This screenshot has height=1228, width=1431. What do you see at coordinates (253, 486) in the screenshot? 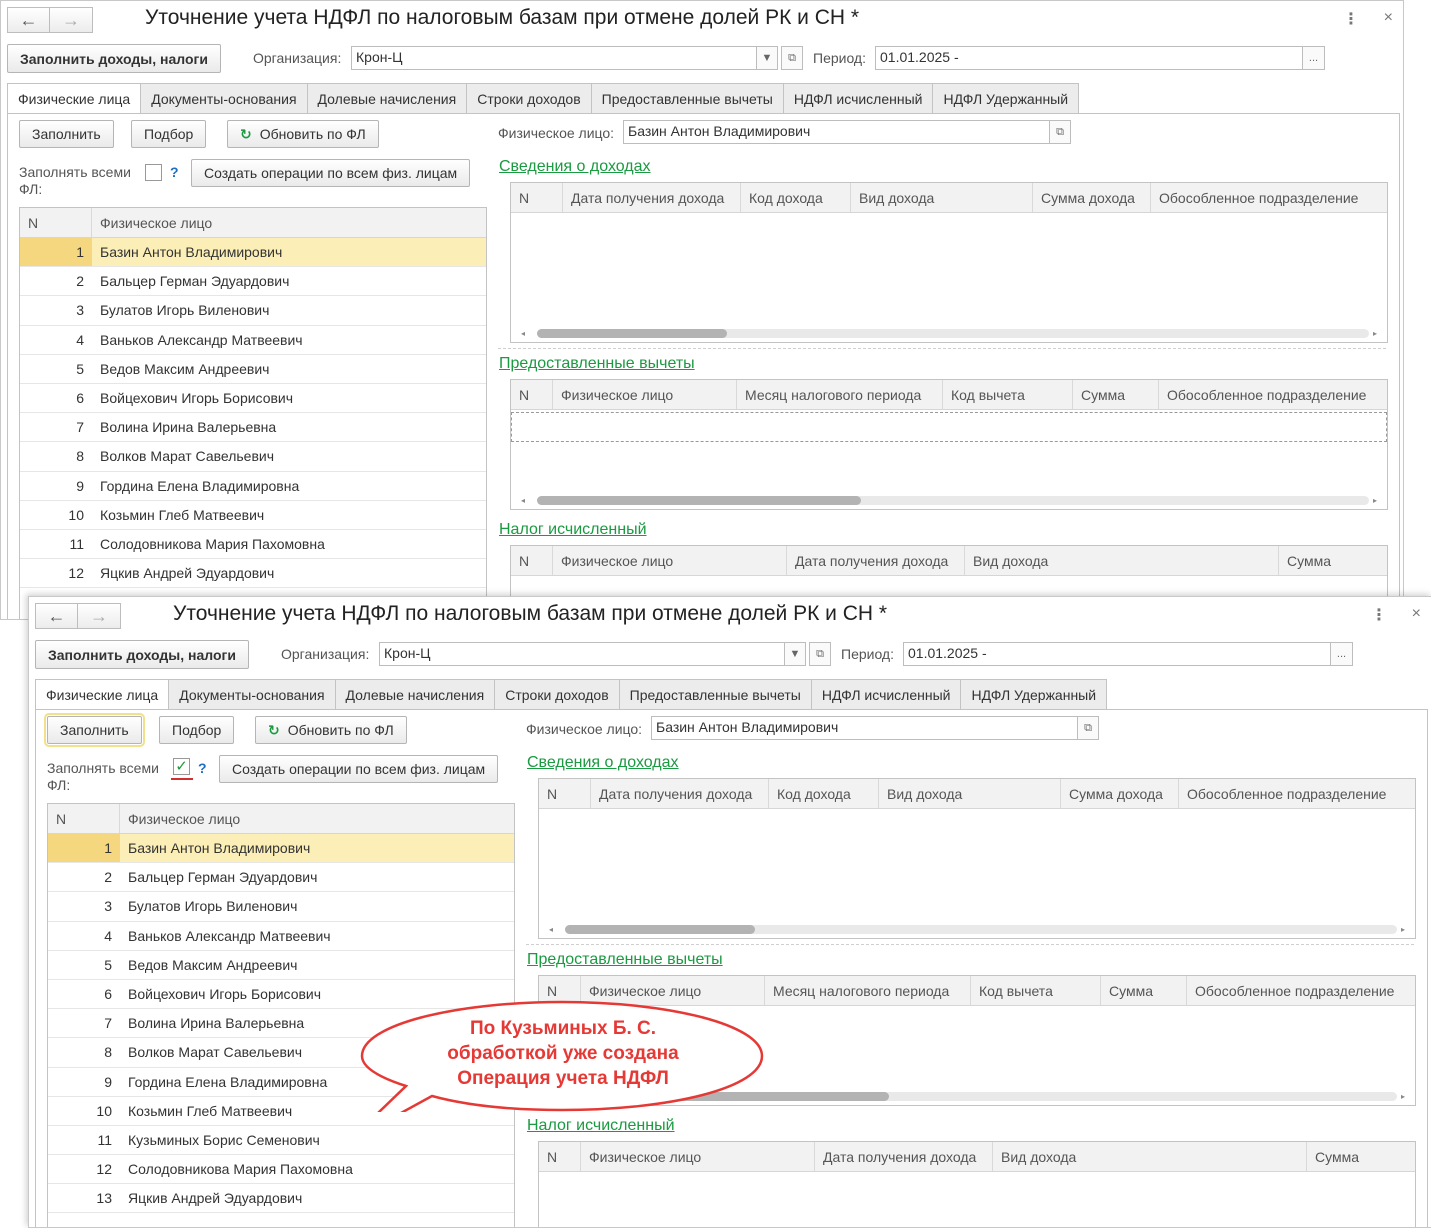
I see `table-row: 9 Гордина Елена Владимировна` at bounding box center [253, 486].